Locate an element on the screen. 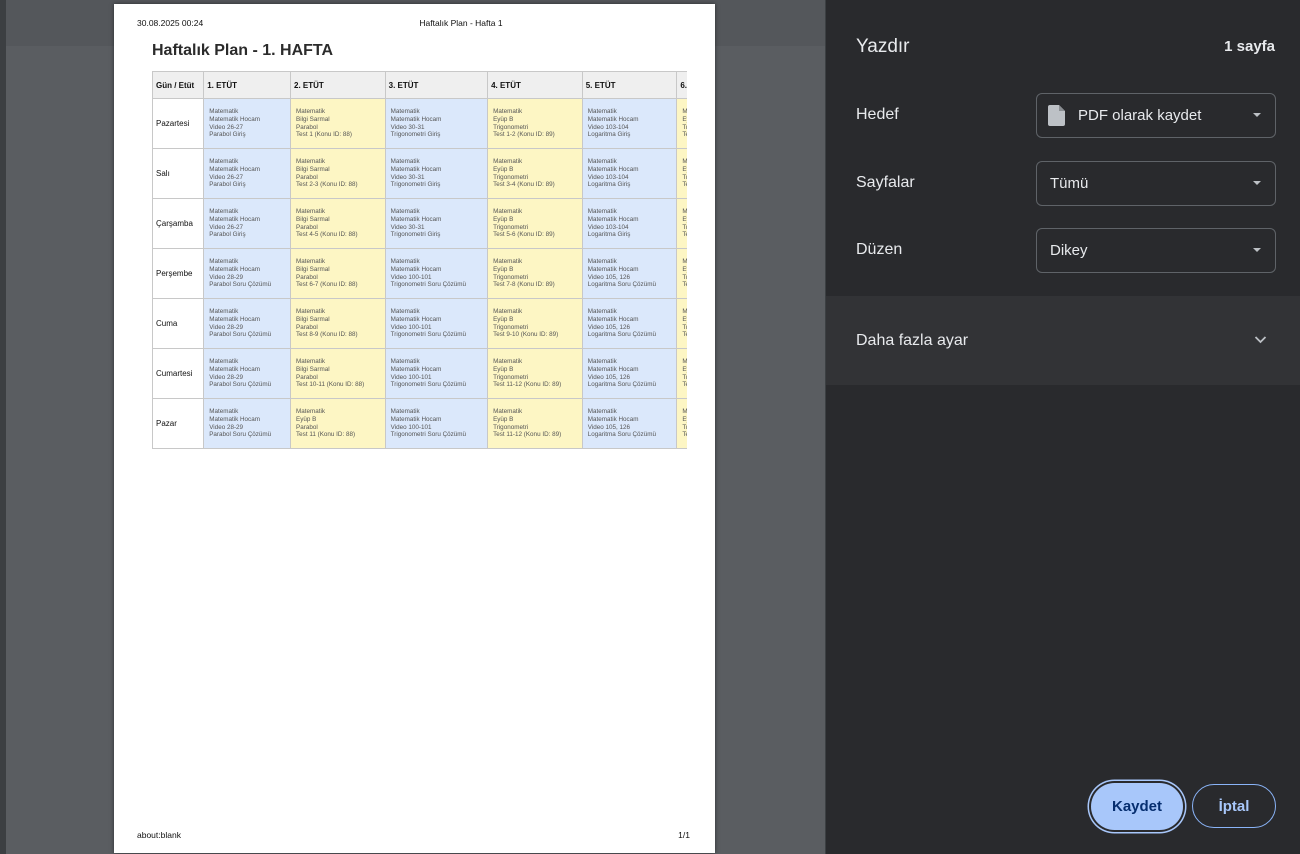  session-line: Trigonometri Soru Çözümü is located at coordinates (428, 435).